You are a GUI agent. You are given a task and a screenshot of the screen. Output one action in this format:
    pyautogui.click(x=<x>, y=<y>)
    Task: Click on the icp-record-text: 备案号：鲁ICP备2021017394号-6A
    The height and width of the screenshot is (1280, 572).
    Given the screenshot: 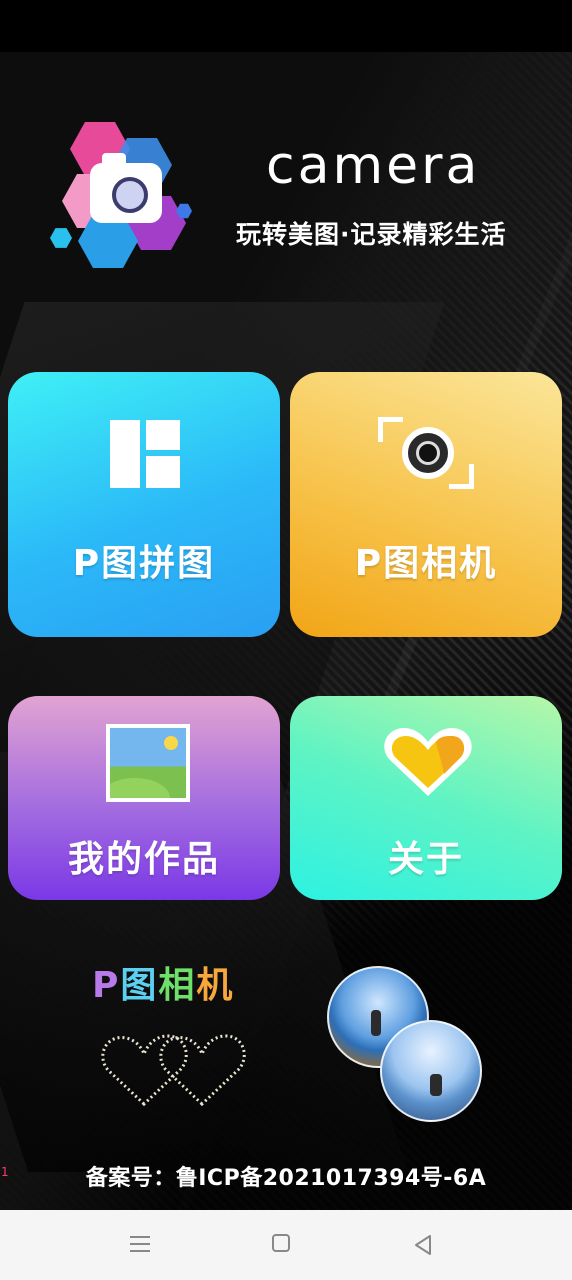 What is the action you would take?
    pyautogui.click(x=286, y=1178)
    